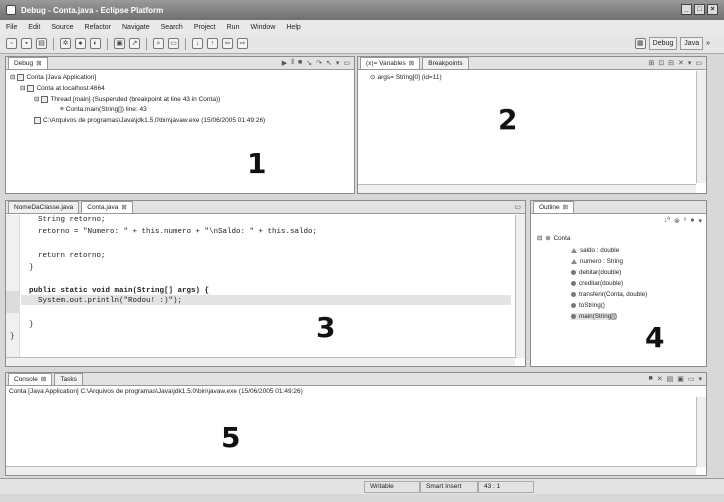  Describe the element at coordinates (158, 43) in the screenshot. I see `search-icon: ⌕` at that location.